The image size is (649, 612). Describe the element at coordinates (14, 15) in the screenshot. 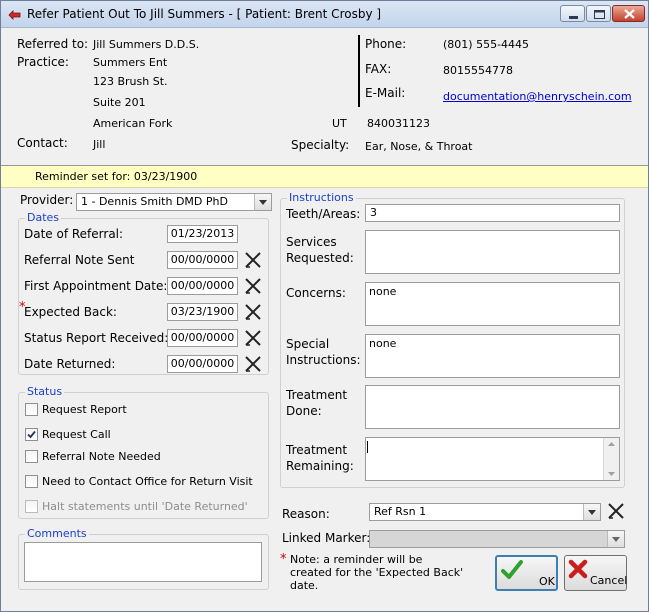

I see `referral-app-icon` at that location.